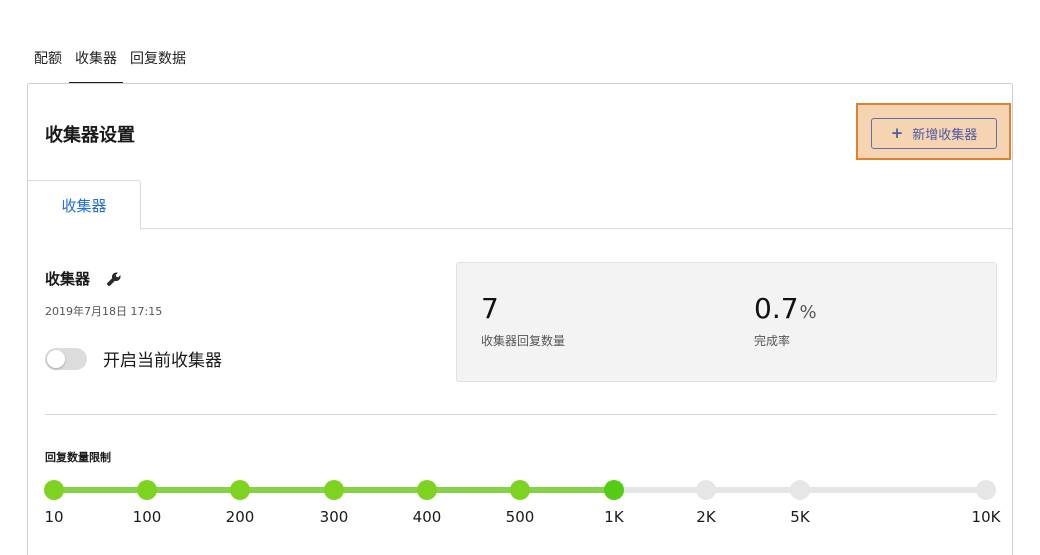 The height and width of the screenshot is (555, 1040). What do you see at coordinates (162, 361) in the screenshot?
I see `toggle-label: 开启当前收集器` at bounding box center [162, 361].